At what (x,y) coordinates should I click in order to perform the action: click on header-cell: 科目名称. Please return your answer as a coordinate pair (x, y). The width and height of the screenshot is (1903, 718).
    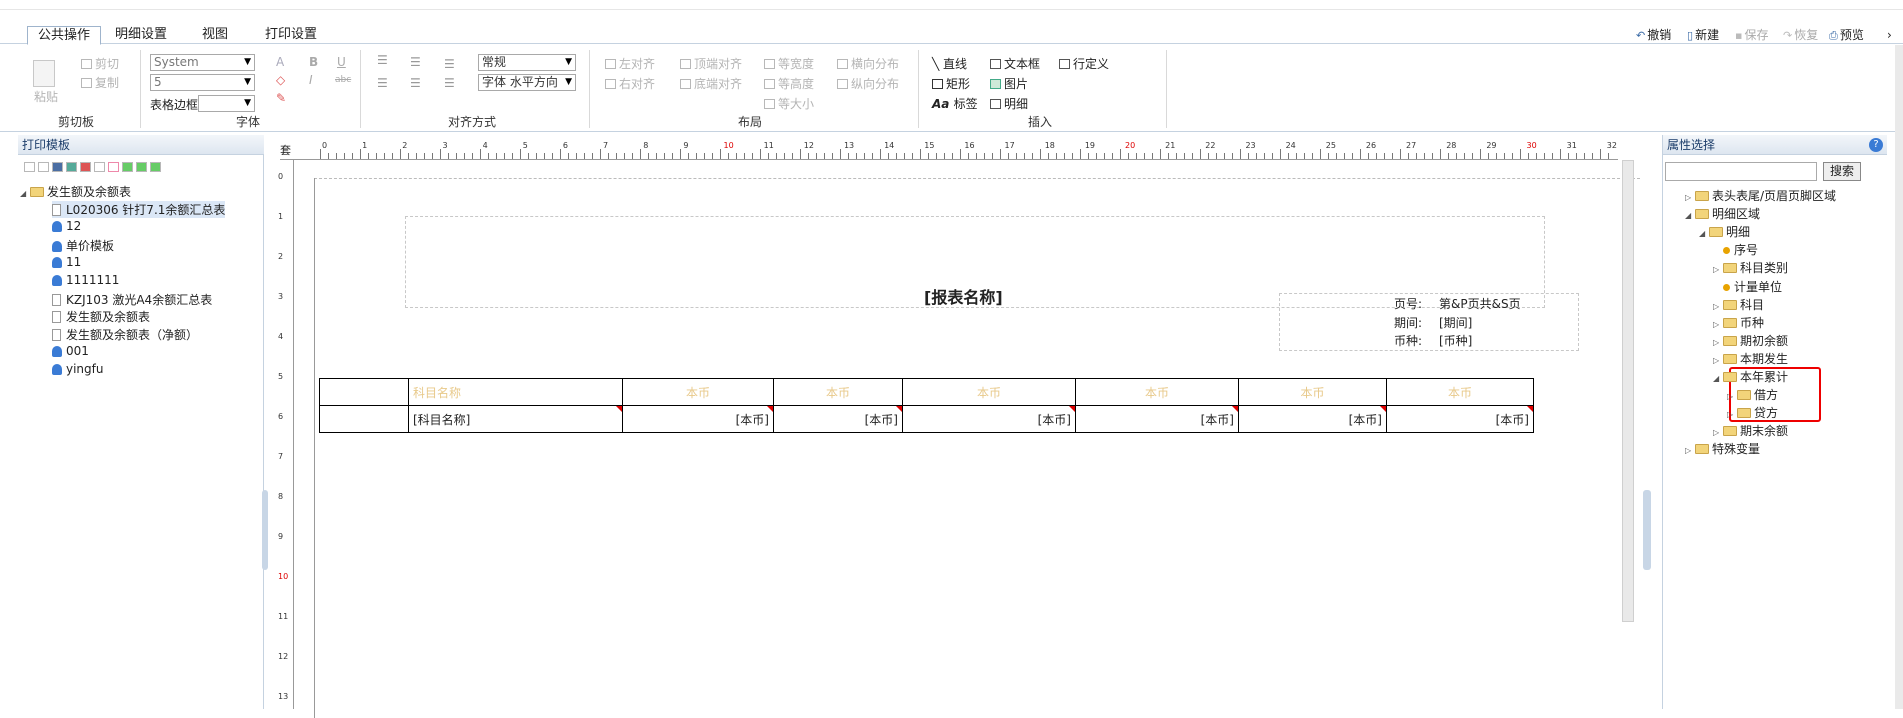
    Looking at the image, I should click on (515, 392).